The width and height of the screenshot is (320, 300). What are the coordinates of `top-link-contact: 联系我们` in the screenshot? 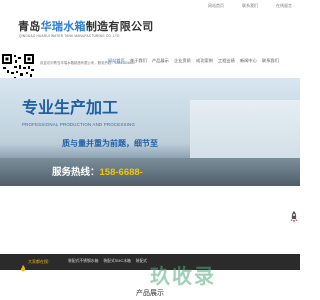 It's located at (250, 6).